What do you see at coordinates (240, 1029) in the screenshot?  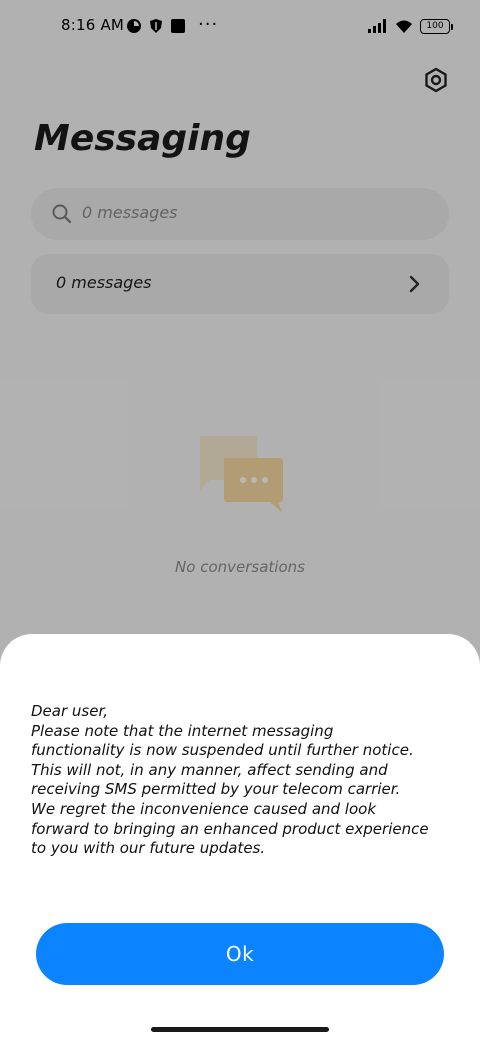 I see `home-indicator` at bounding box center [240, 1029].